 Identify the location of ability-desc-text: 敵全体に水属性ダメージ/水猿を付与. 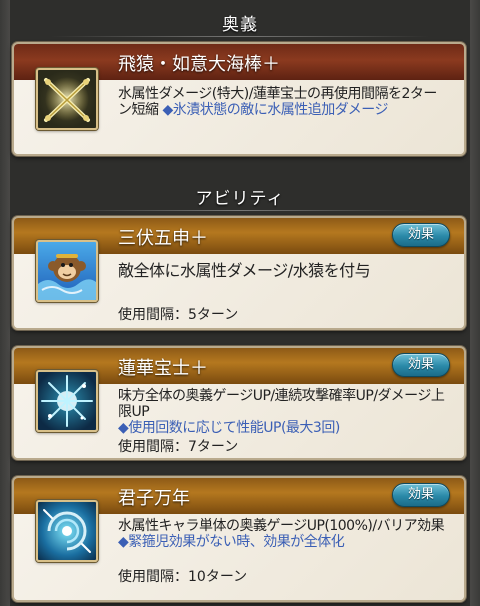
(244, 270).